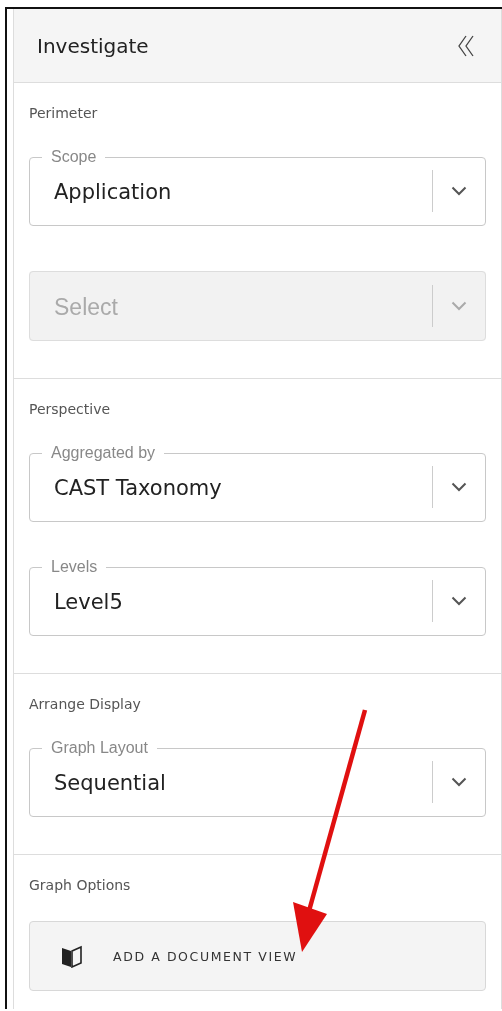 The width and height of the screenshot is (502, 1011). What do you see at coordinates (113, 191) in the screenshot?
I see `field-value: Application` at bounding box center [113, 191].